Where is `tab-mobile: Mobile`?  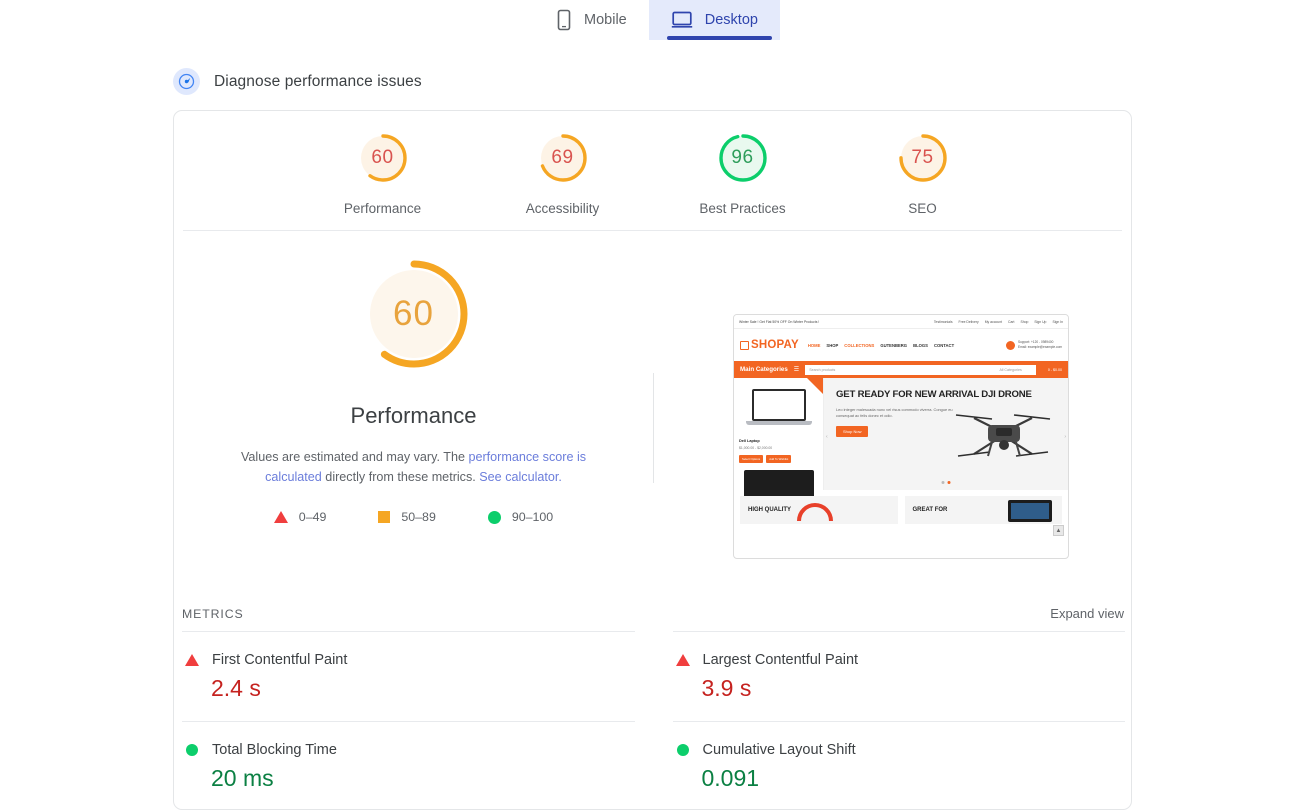
tab-mobile: Mobile is located at coordinates (591, 20).